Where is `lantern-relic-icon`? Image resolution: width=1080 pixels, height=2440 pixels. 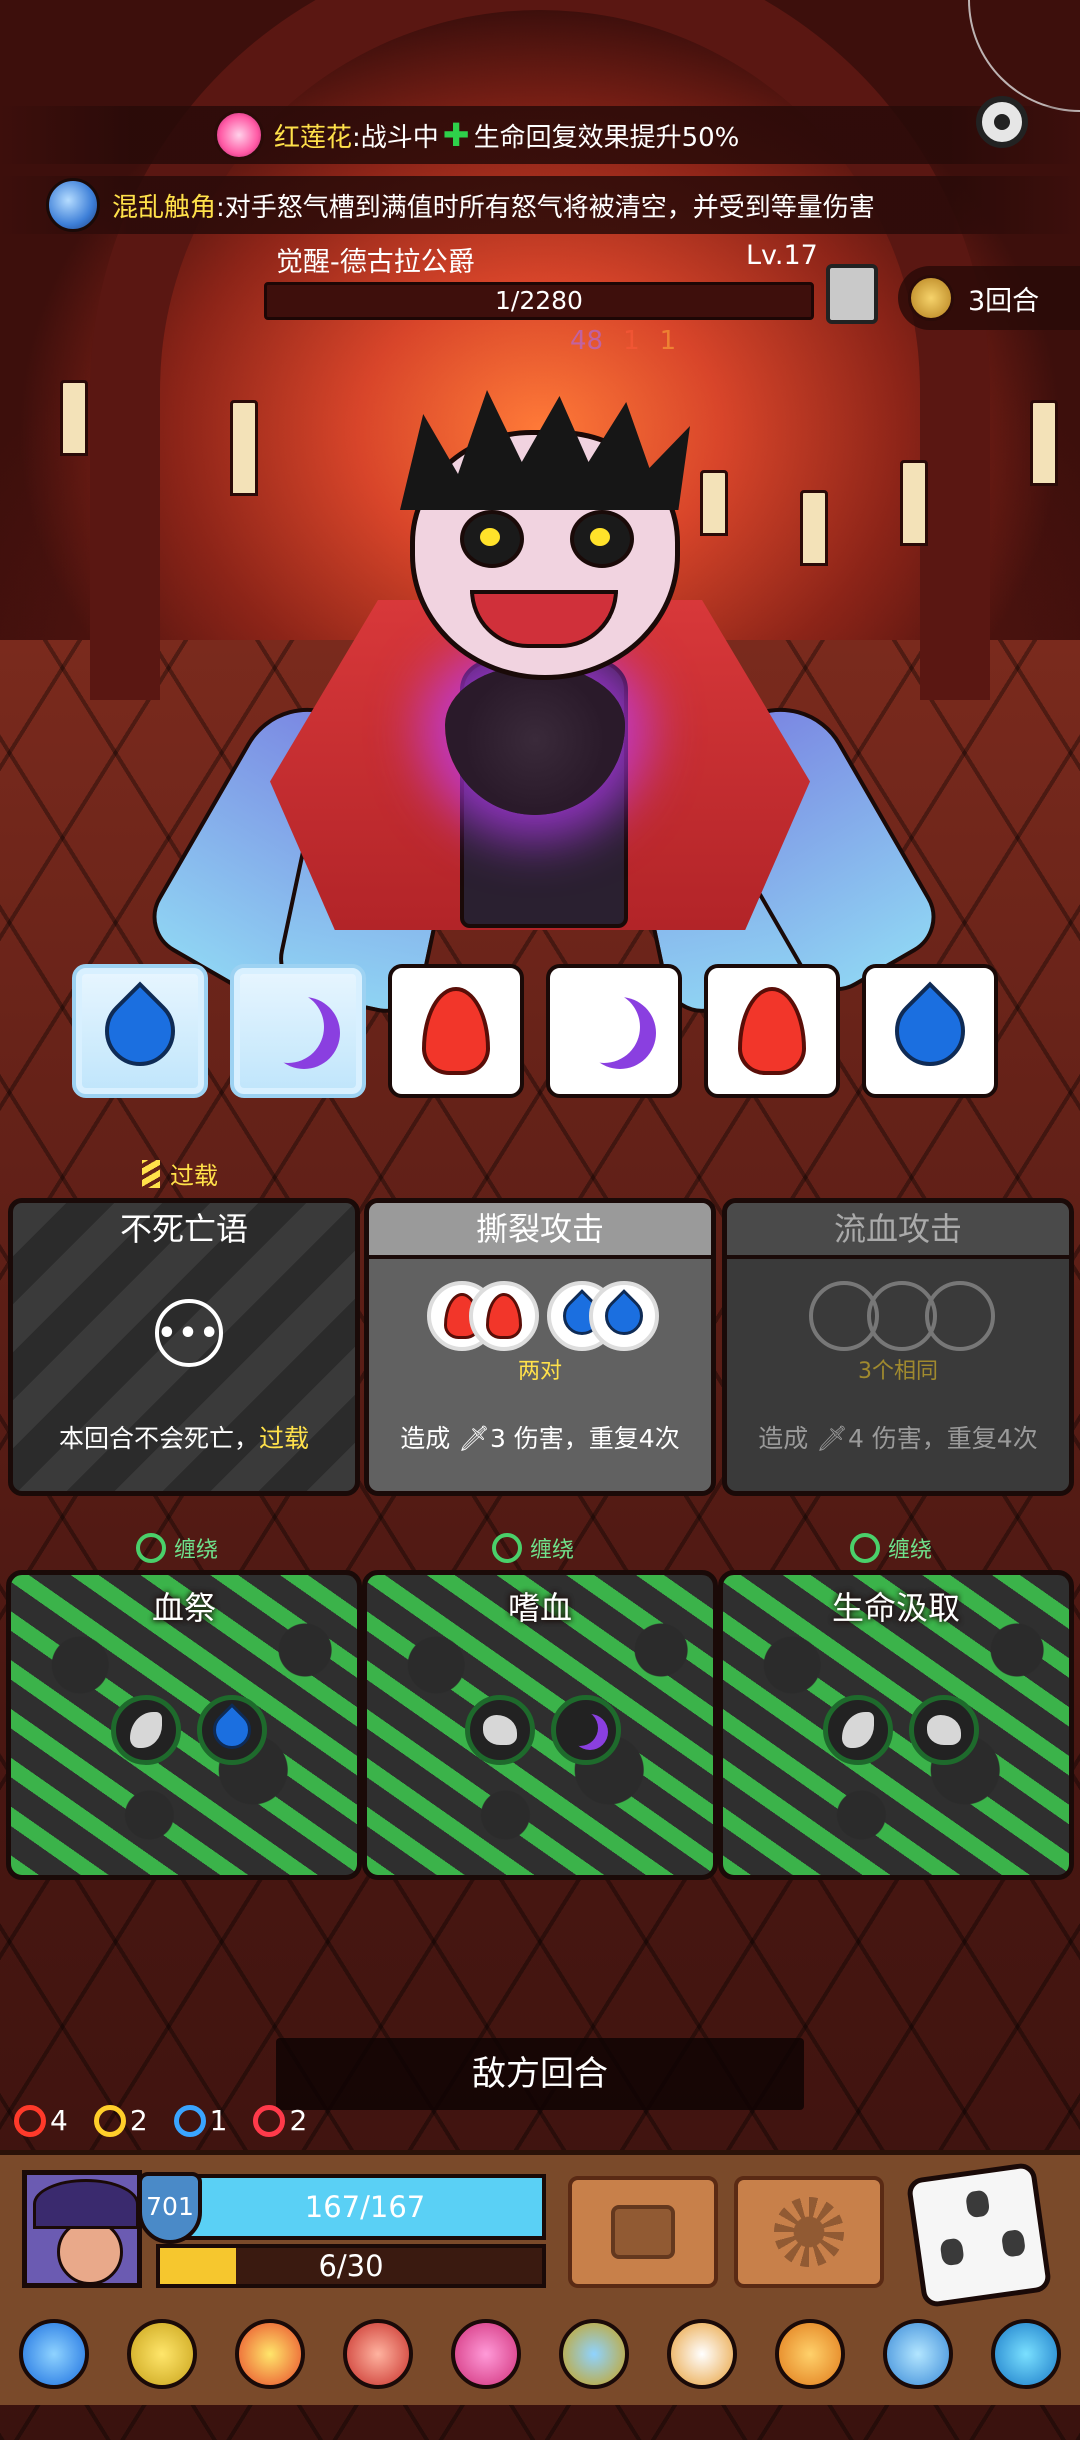 lantern-relic-icon is located at coordinates (810, 2354).